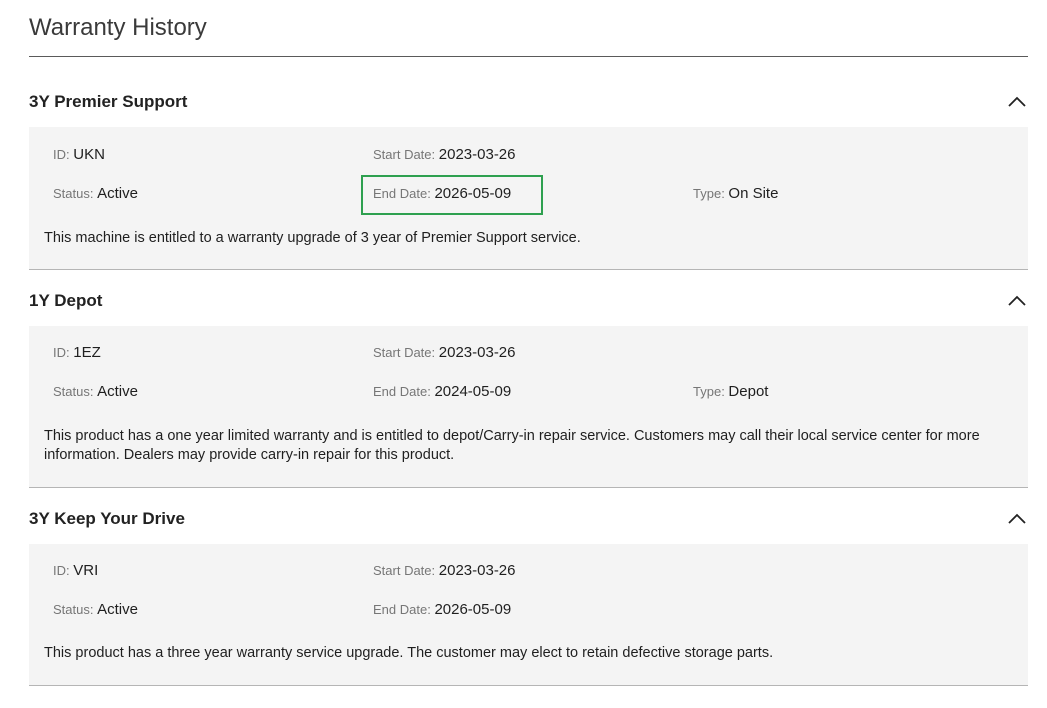 The height and width of the screenshot is (708, 1047). I want to click on section-title: 3Y Premier Support, so click(108, 101).